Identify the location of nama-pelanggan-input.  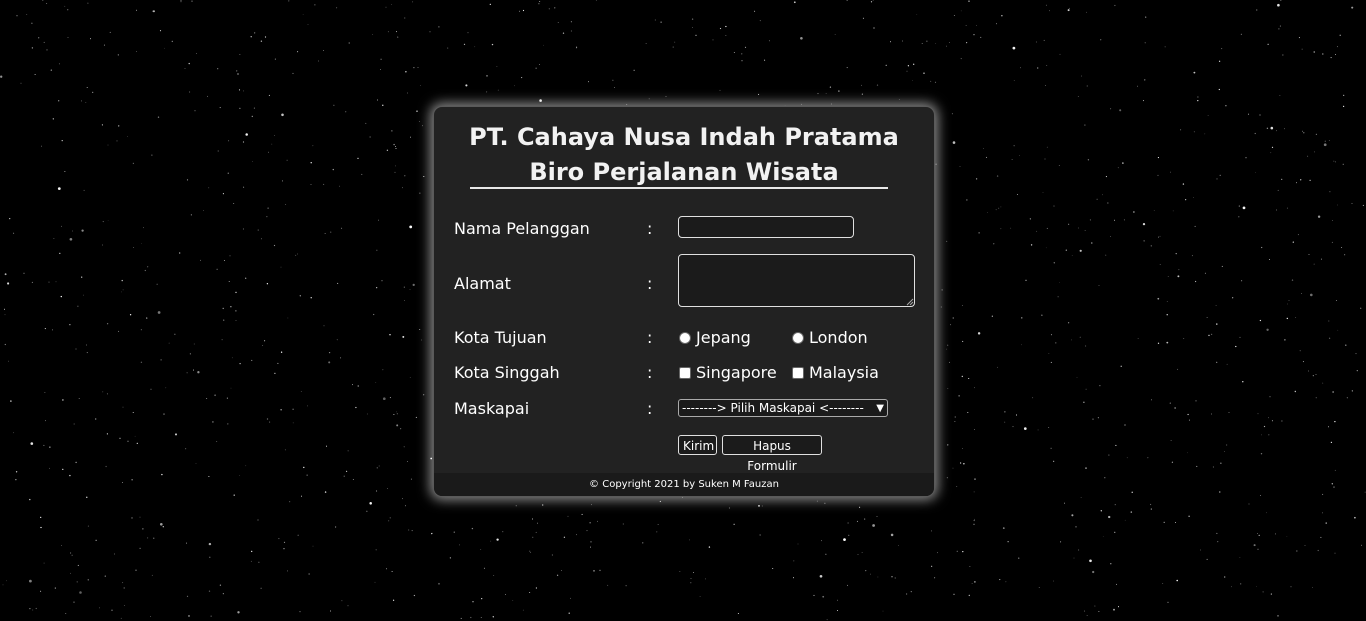
(766, 227).